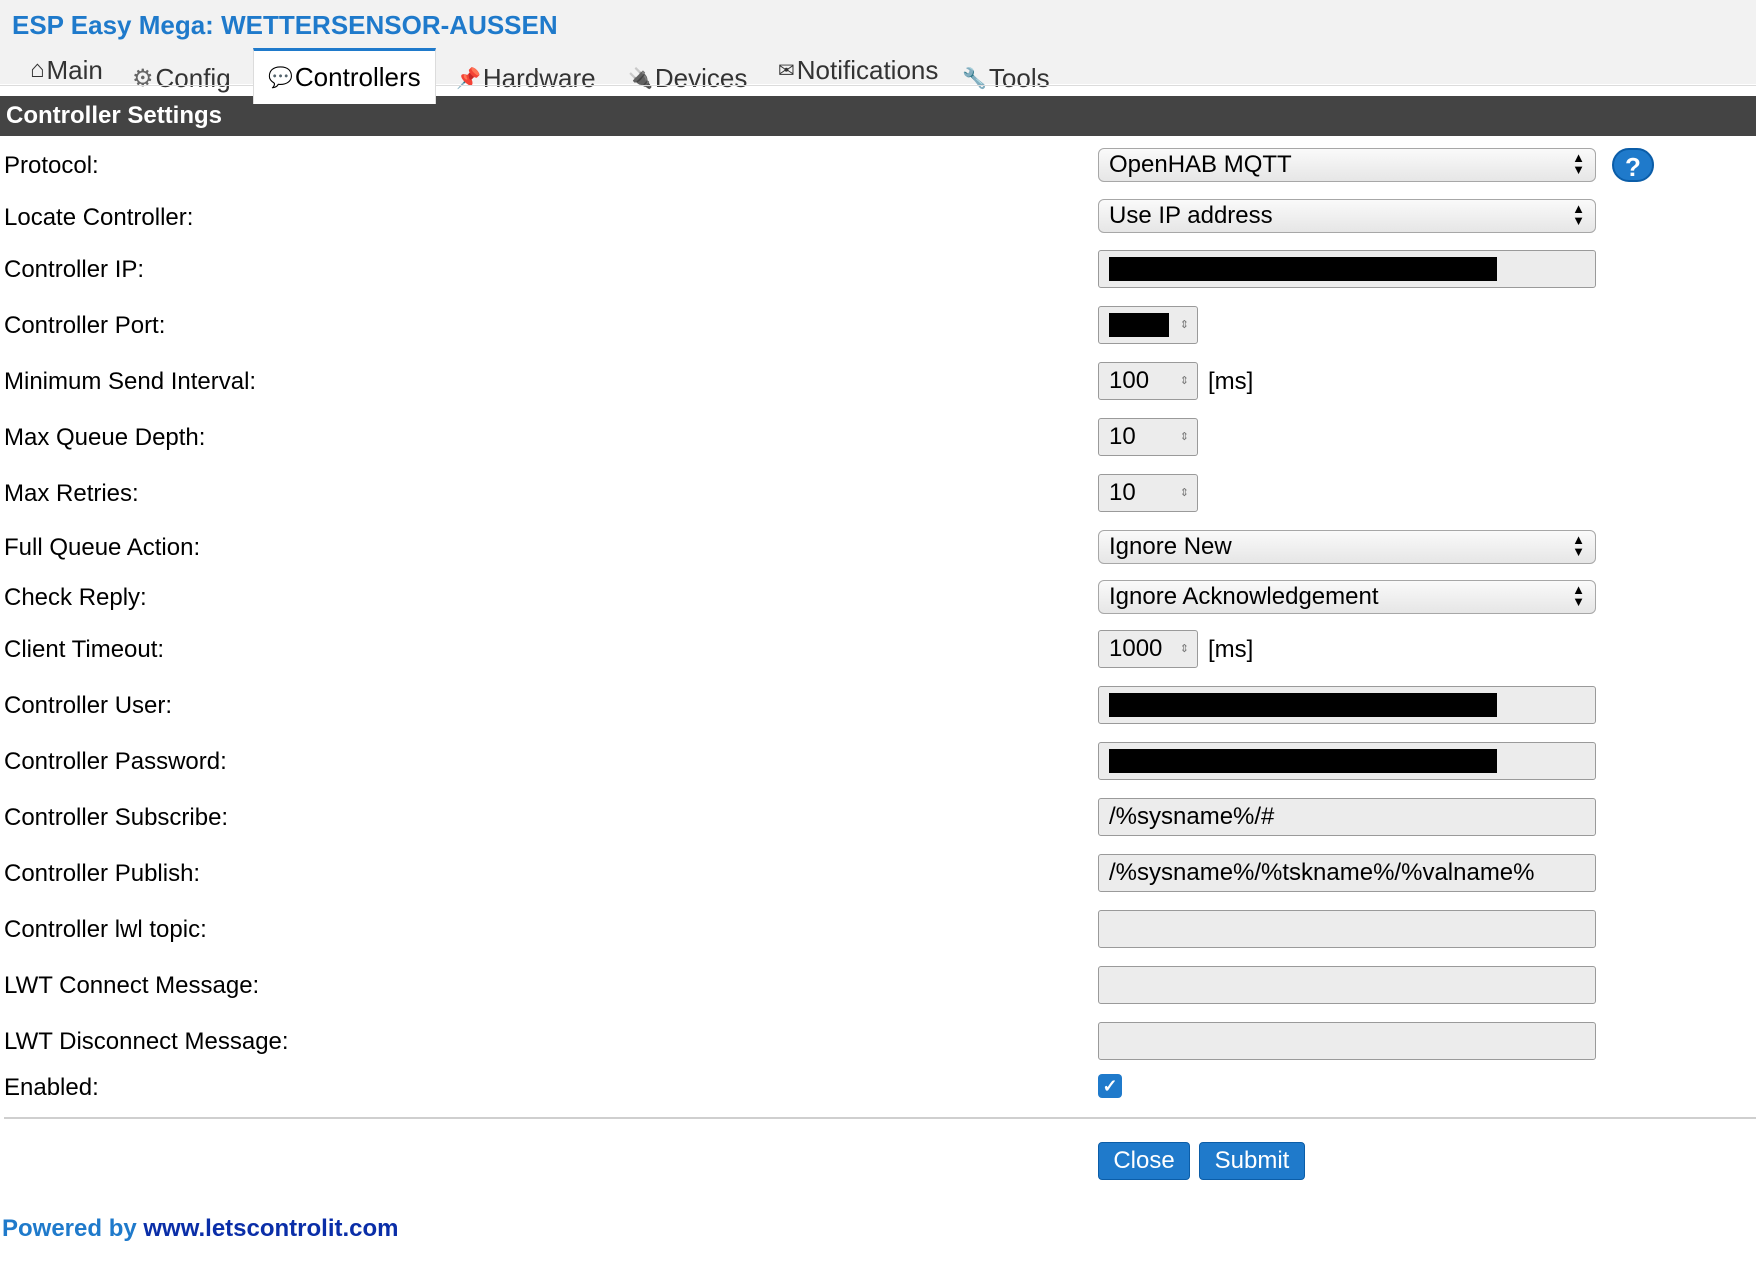 This screenshot has width=1756, height=1268. Describe the element at coordinates (974, 78) in the screenshot. I see `wrench-icon: 🔧` at that location.